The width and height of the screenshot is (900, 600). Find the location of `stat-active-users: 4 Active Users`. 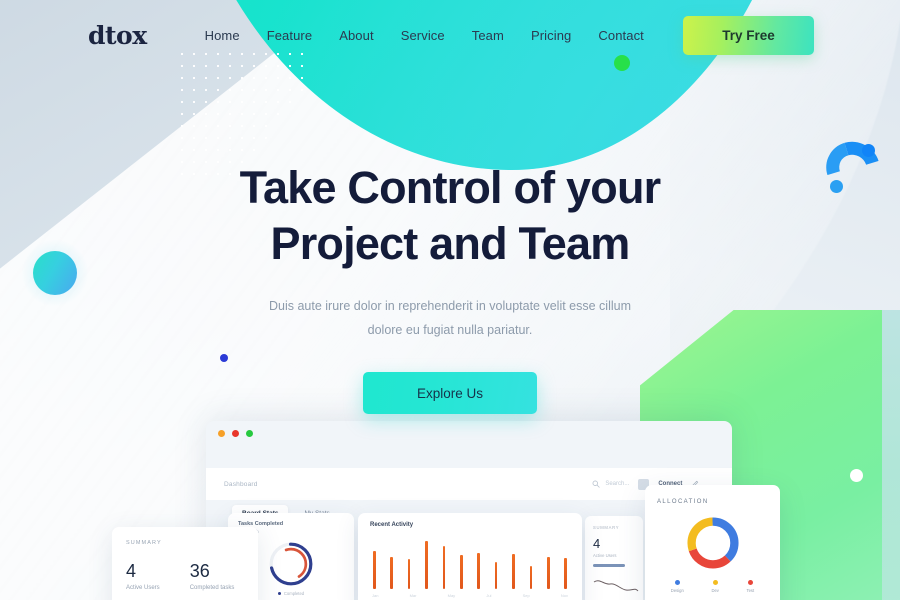

stat-active-users: 4 Active Users is located at coordinates (143, 576).